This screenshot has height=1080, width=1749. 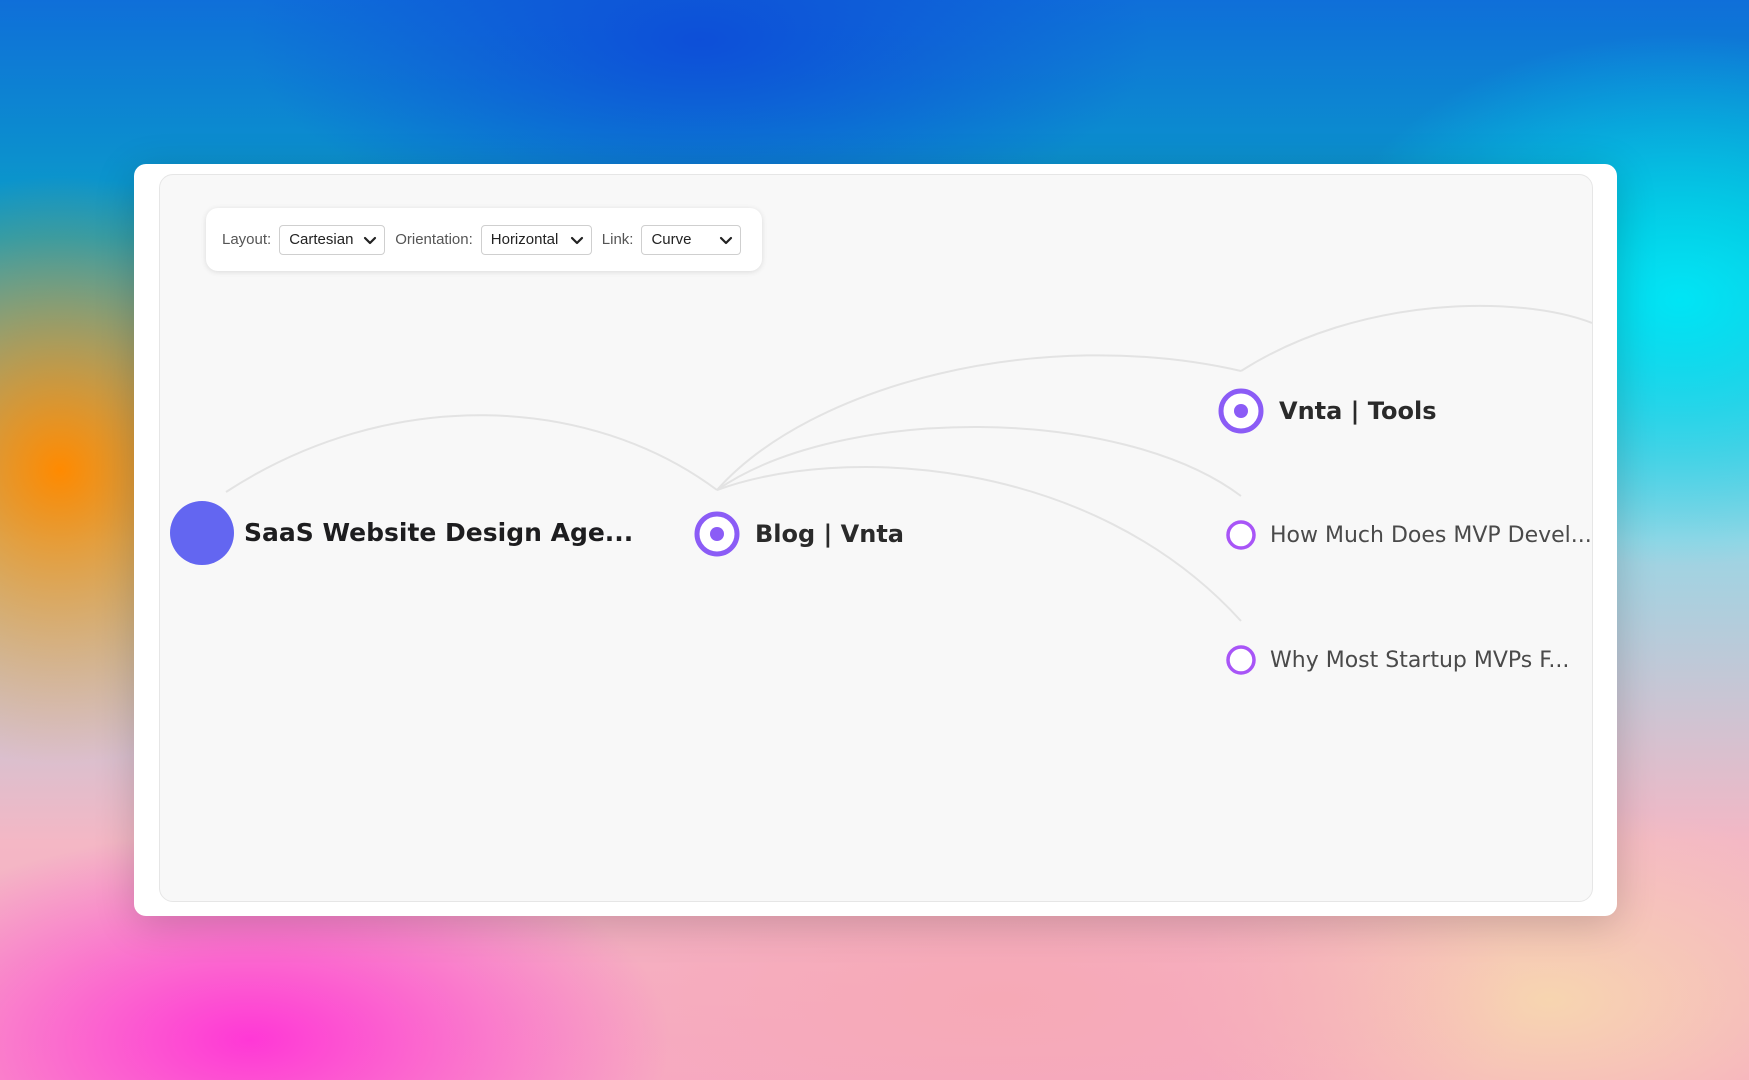 What do you see at coordinates (979, 422) in the screenshot?
I see `link-blog-tools` at bounding box center [979, 422].